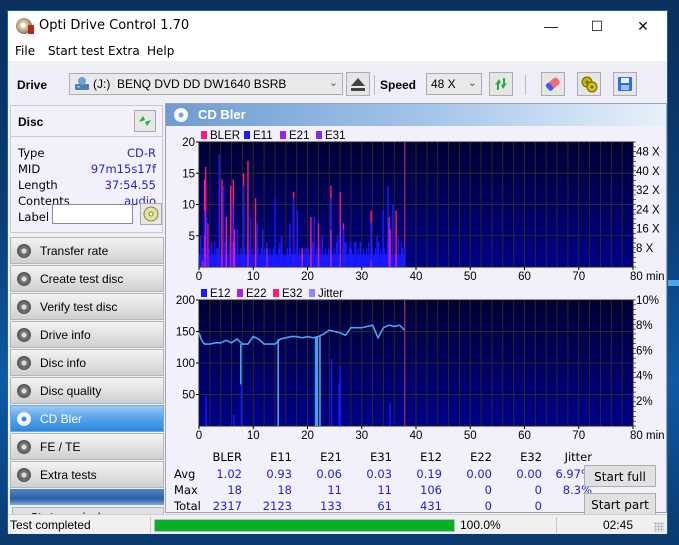 The height and width of the screenshot is (545, 679). What do you see at coordinates (620, 504) in the screenshot?
I see `start-part-button: Start part` at bounding box center [620, 504].